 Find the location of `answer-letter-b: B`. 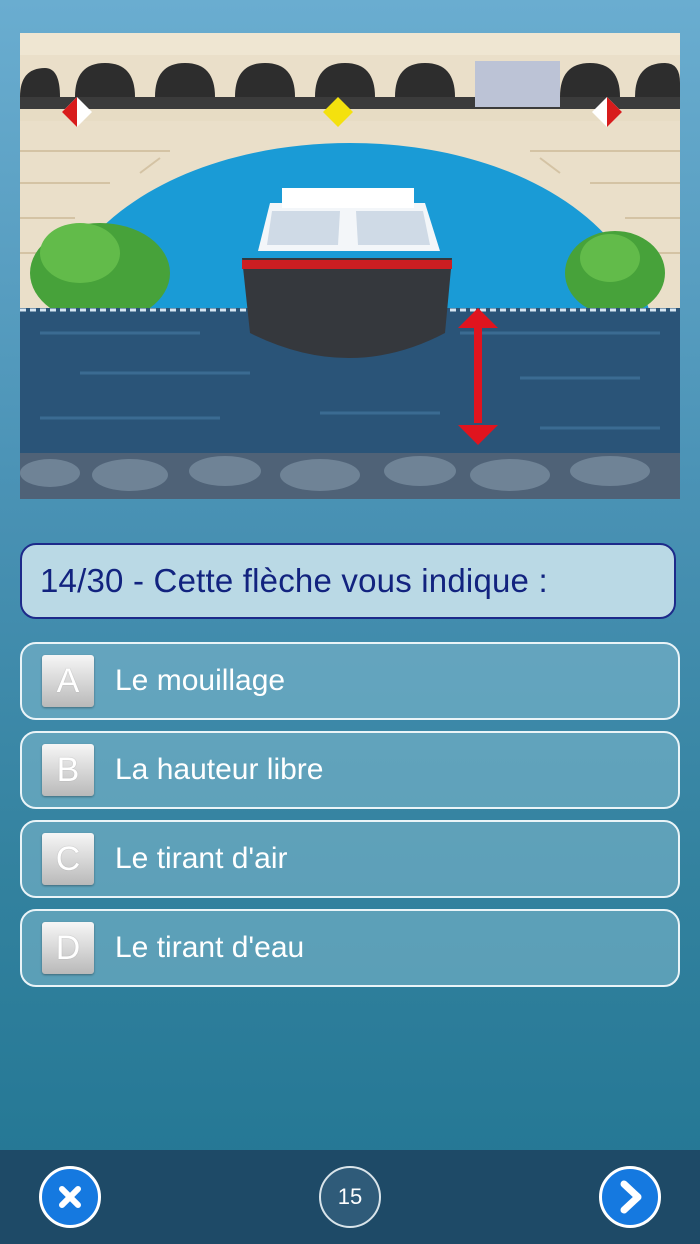

answer-letter-b: B is located at coordinates (68, 770).